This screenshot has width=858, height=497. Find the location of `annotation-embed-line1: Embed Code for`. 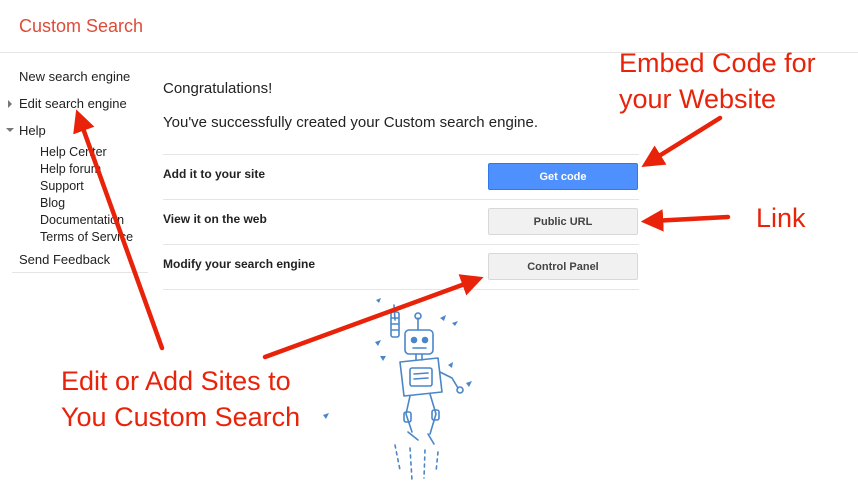

annotation-embed-line1: Embed Code for is located at coordinates (717, 63).